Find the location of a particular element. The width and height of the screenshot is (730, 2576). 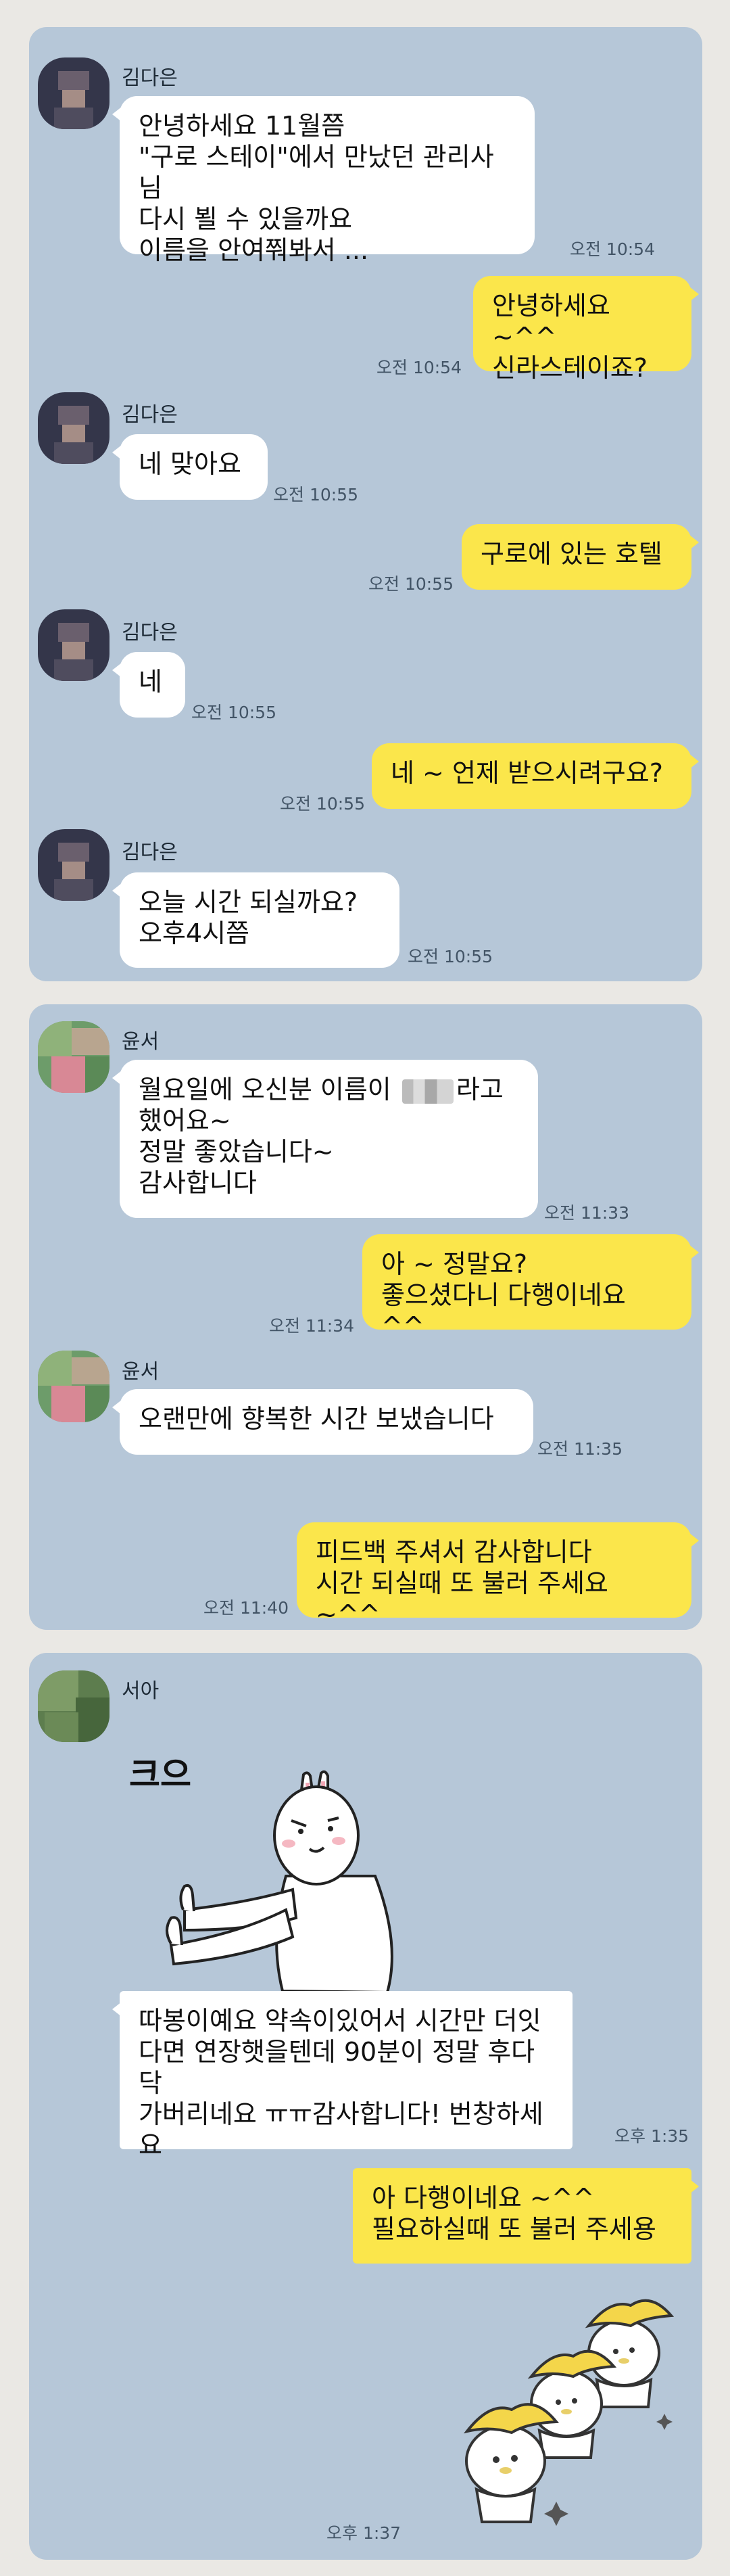

message-line: 월요일에 오신분 이름이 라고 is located at coordinates (321, 1089).